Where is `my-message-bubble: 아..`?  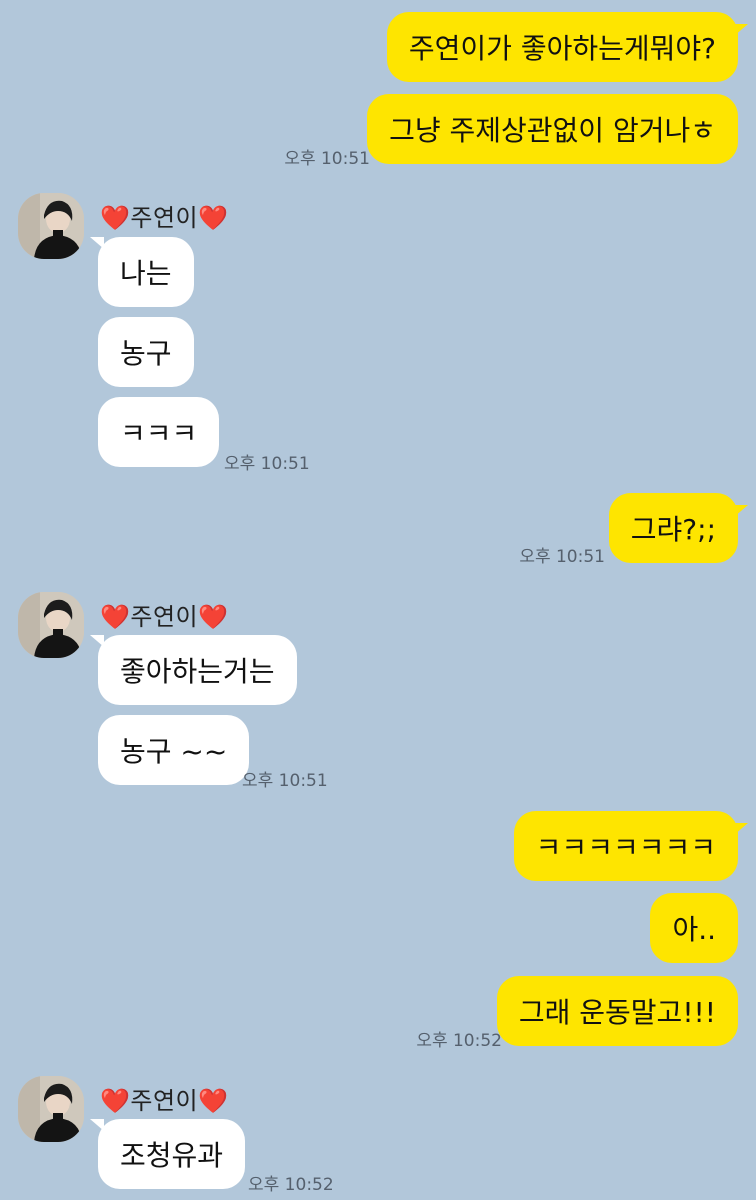
my-message-bubble: 아.. is located at coordinates (694, 928).